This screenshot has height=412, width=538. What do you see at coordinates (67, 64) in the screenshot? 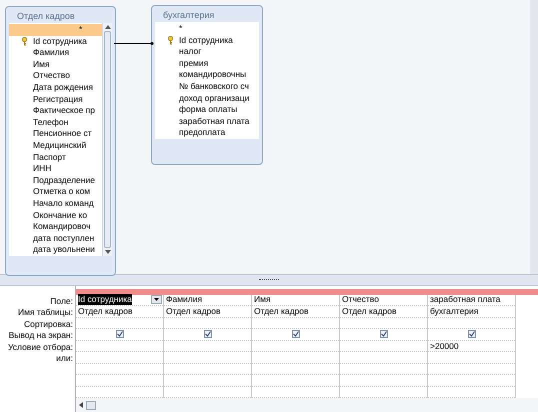
I see `field-item: Имя` at bounding box center [67, 64].